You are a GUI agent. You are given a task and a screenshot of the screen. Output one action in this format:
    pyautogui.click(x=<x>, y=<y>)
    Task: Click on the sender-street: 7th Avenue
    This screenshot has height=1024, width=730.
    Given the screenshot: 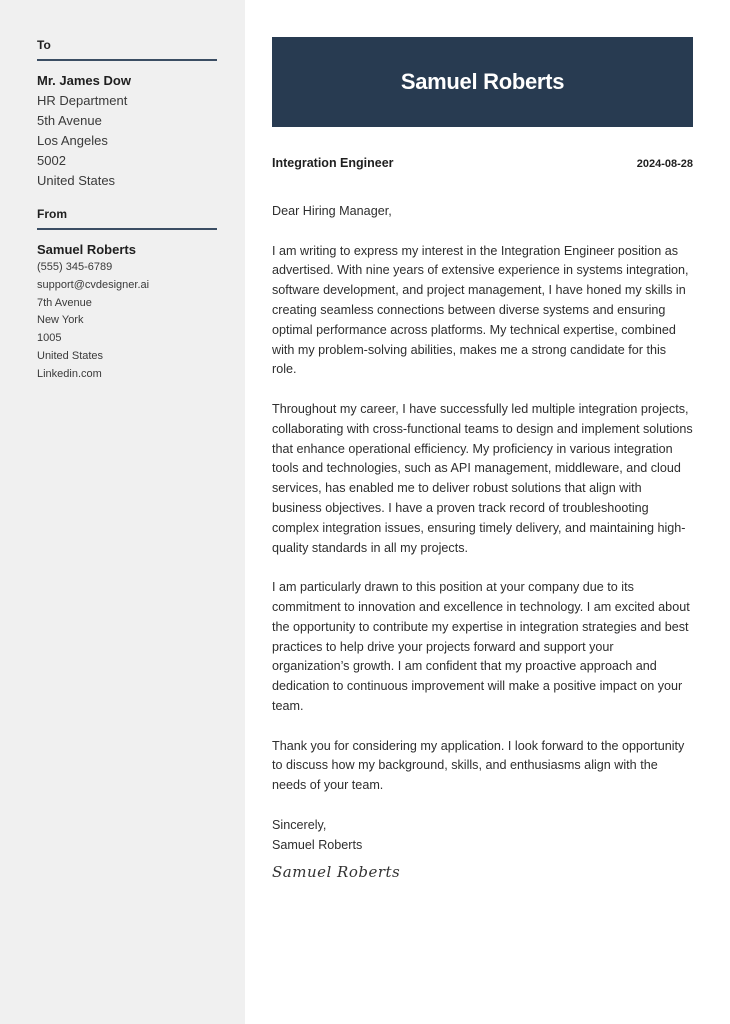 What is the action you would take?
    pyautogui.click(x=64, y=302)
    